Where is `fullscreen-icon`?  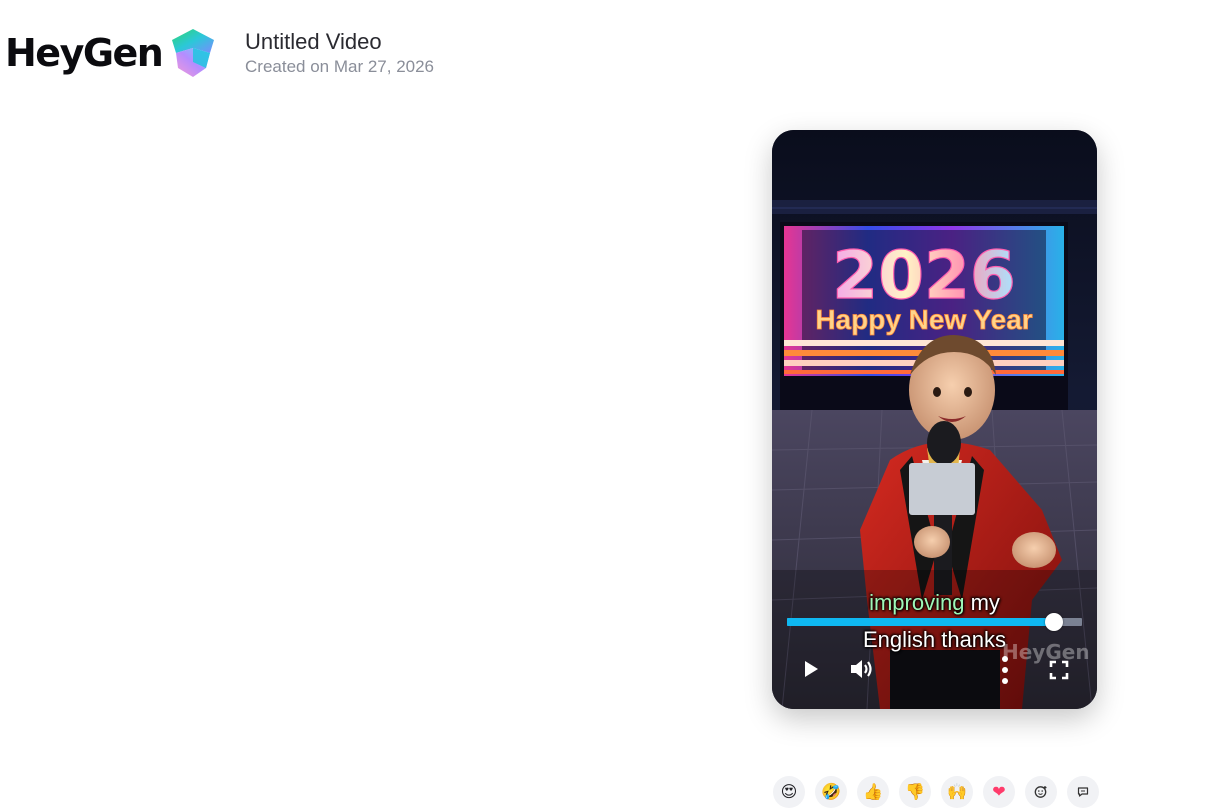
fullscreen-icon is located at coordinates (1059, 670).